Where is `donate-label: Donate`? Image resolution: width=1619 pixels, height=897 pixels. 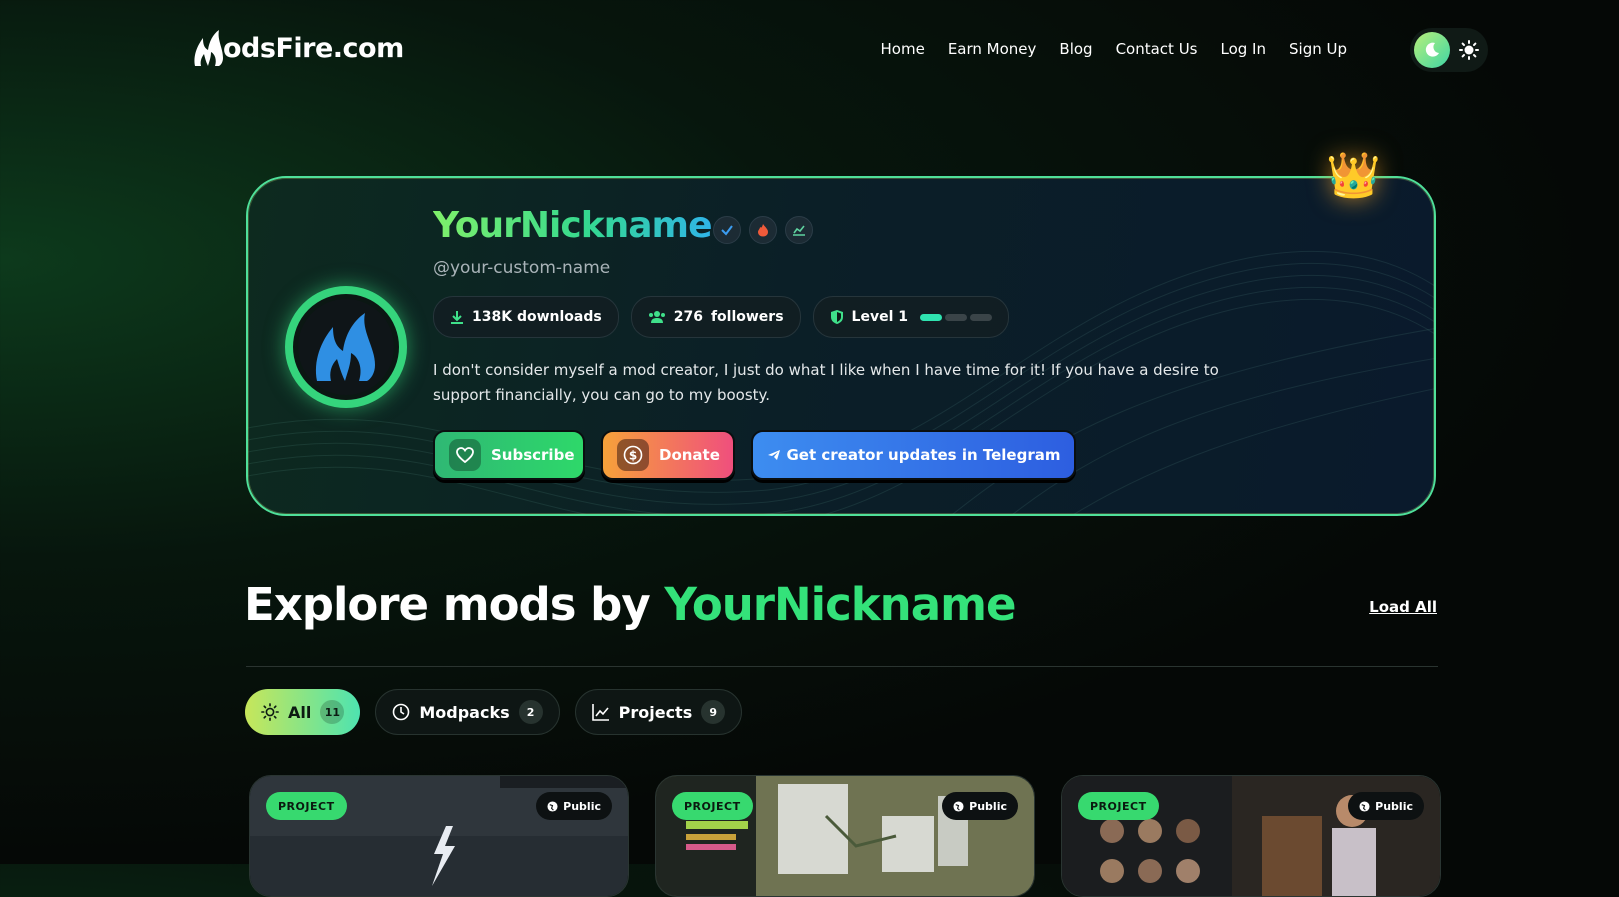 donate-label: Donate is located at coordinates (689, 455).